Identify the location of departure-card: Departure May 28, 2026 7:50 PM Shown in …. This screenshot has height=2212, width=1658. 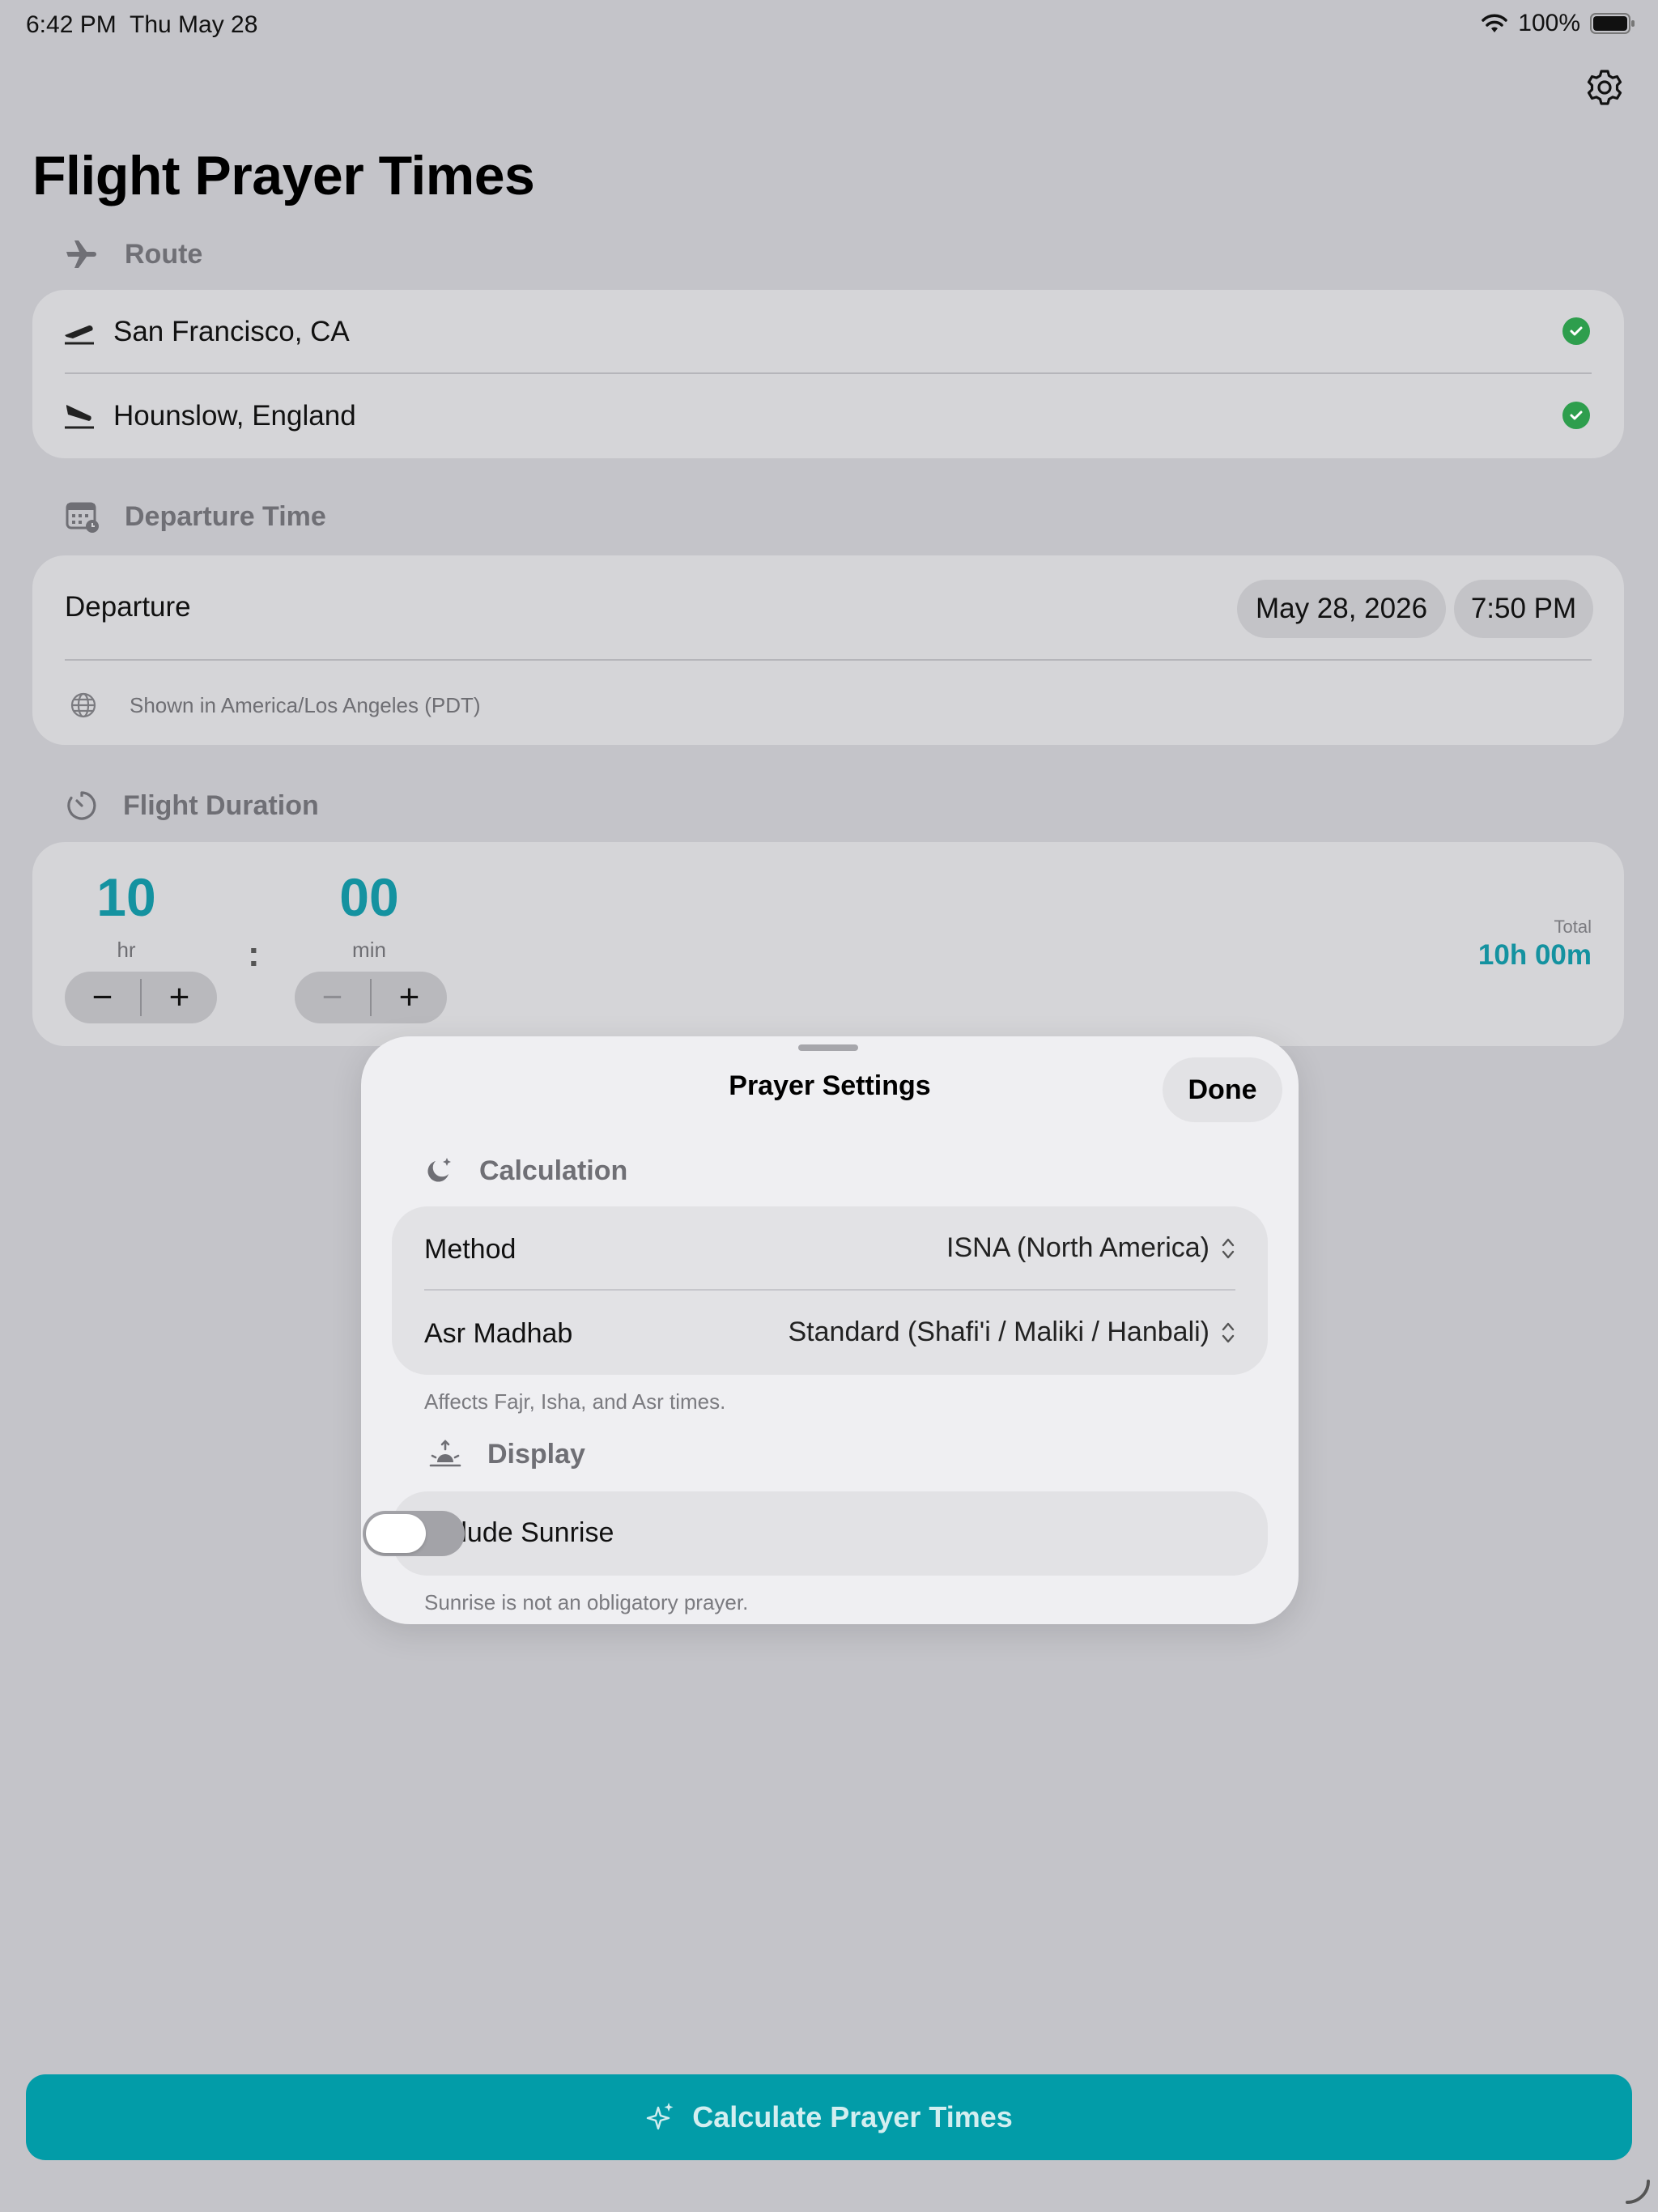
(828, 650).